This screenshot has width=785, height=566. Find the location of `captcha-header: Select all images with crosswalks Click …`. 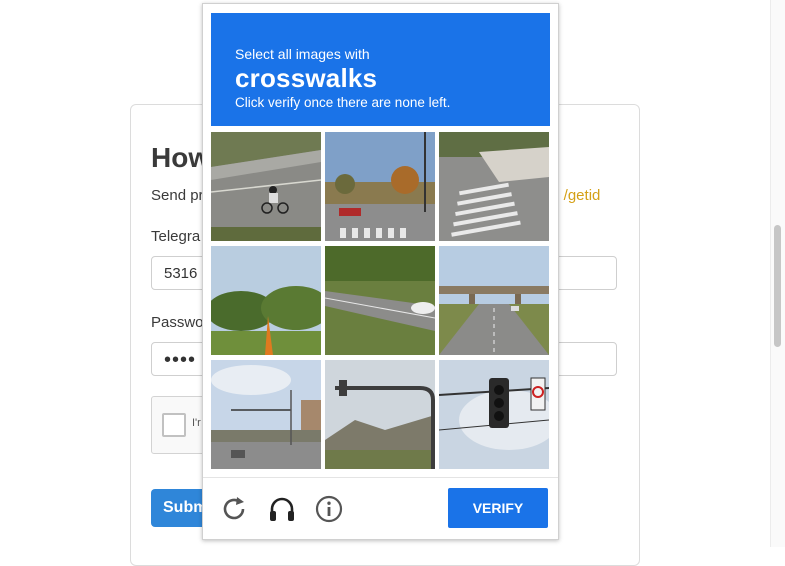

captcha-header: Select all images with crosswalks Click … is located at coordinates (380, 69).